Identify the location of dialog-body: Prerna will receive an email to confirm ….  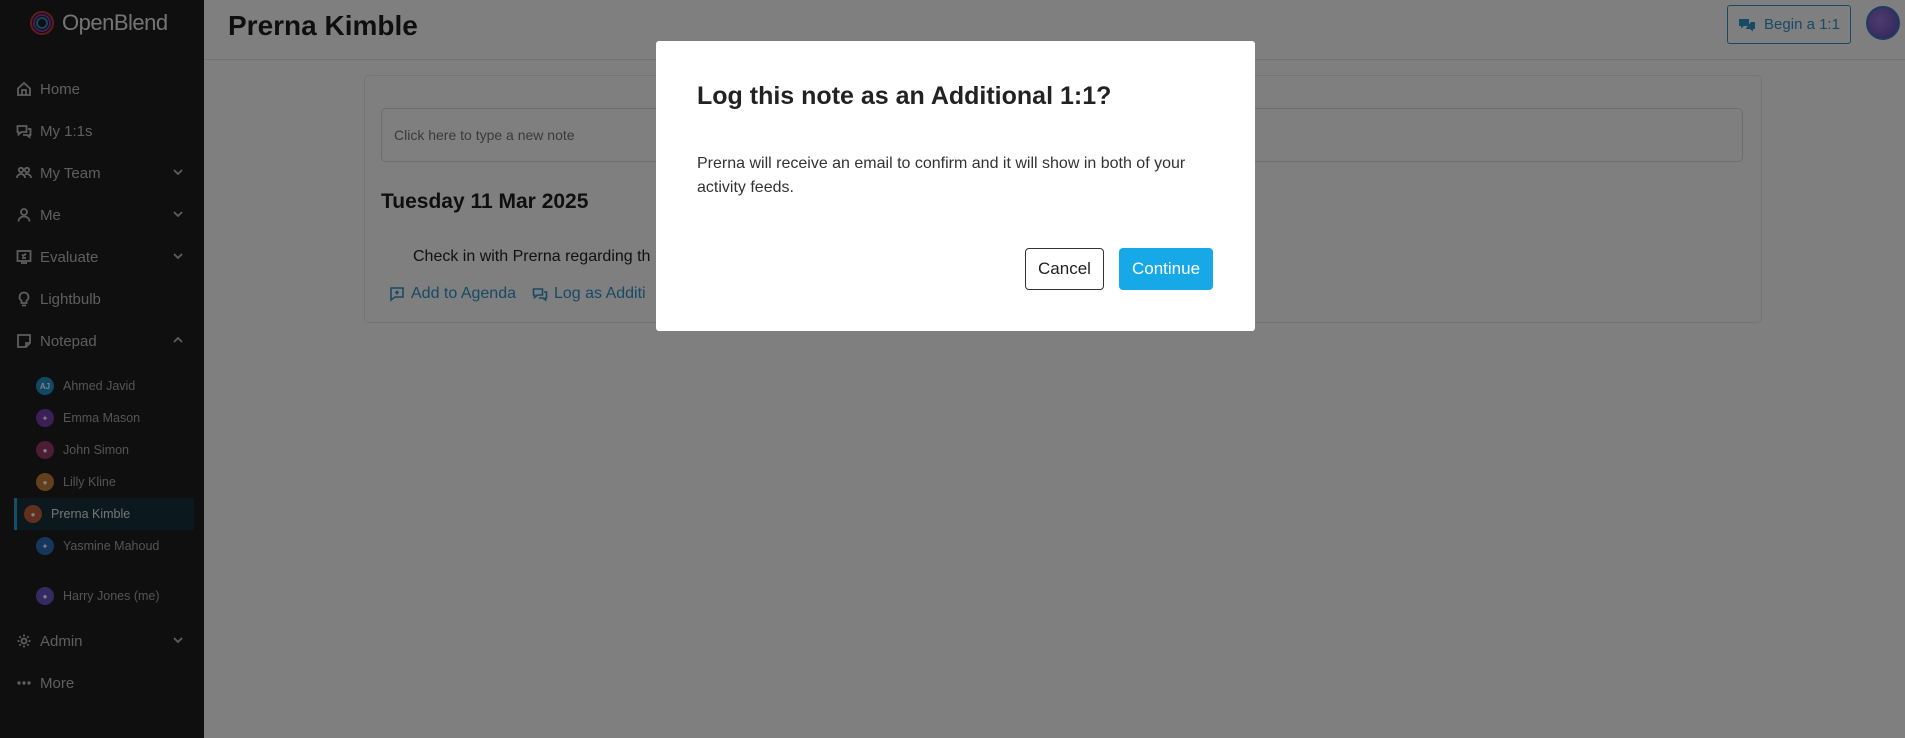
(941, 175).